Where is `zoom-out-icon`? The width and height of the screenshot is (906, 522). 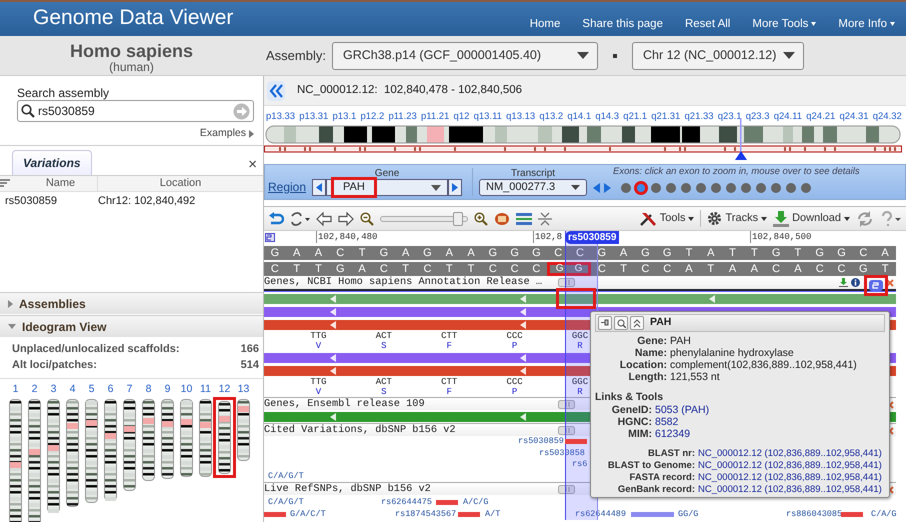 zoom-out-icon is located at coordinates (367, 219).